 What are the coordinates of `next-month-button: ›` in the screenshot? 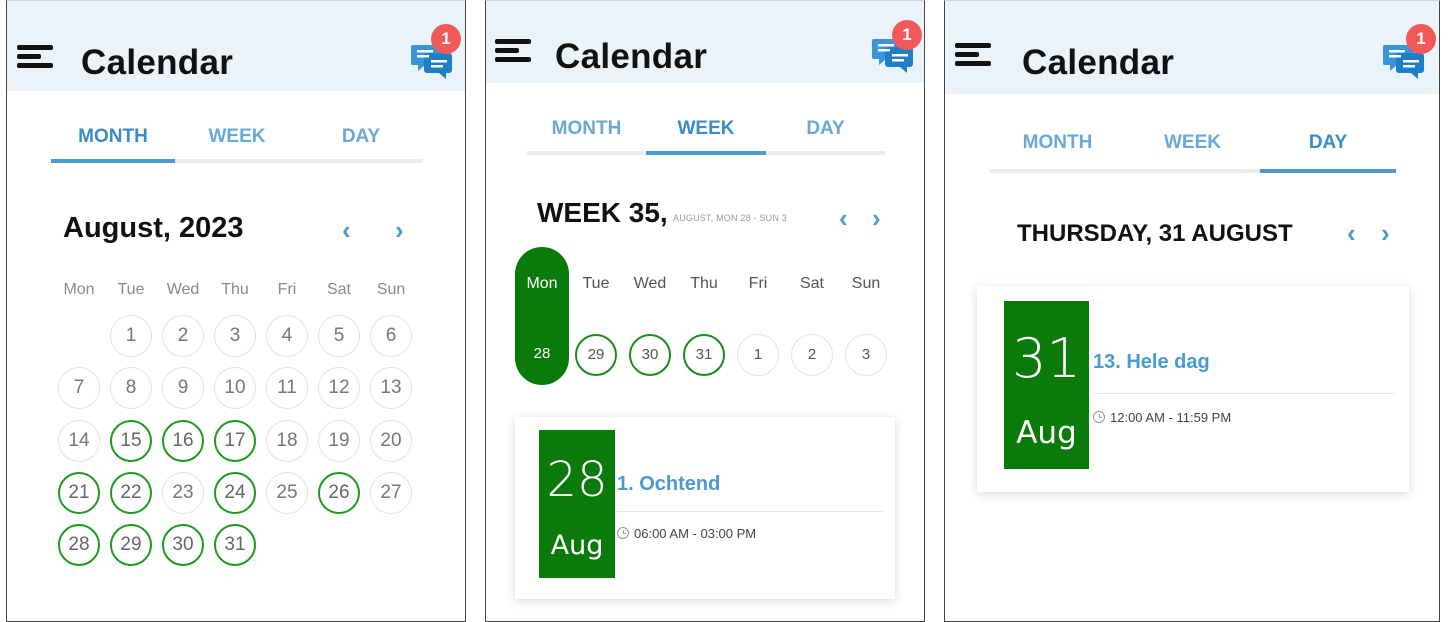 It's located at (399, 230).